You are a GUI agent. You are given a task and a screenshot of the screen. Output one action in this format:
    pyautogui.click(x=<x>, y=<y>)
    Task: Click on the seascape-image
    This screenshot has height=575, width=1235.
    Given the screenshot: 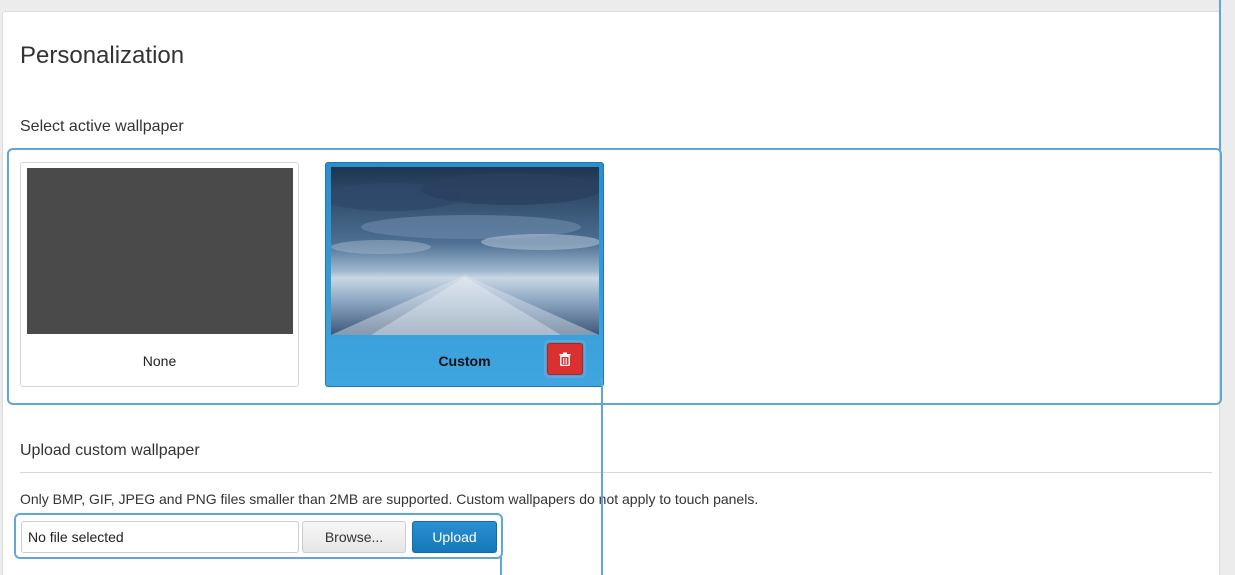 What is the action you would take?
    pyautogui.click(x=465, y=251)
    